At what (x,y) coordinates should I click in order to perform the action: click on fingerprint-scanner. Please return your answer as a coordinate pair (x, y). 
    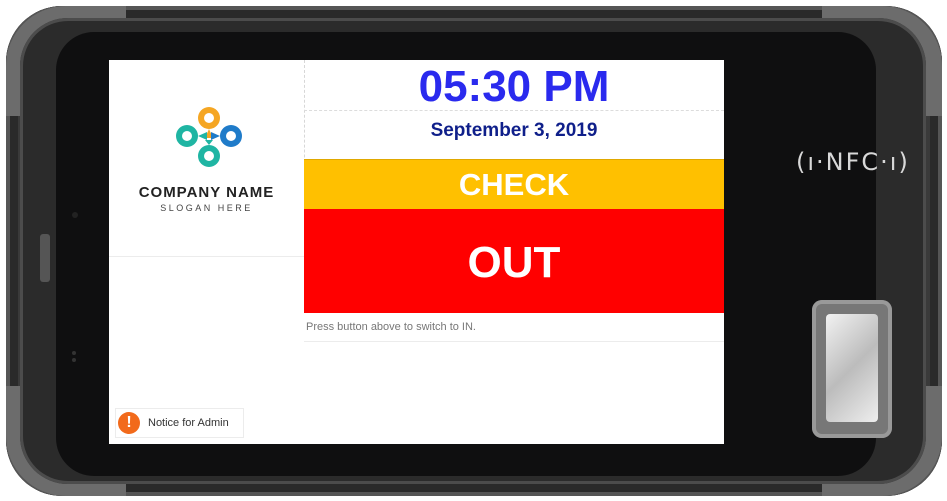
    Looking at the image, I should click on (852, 369).